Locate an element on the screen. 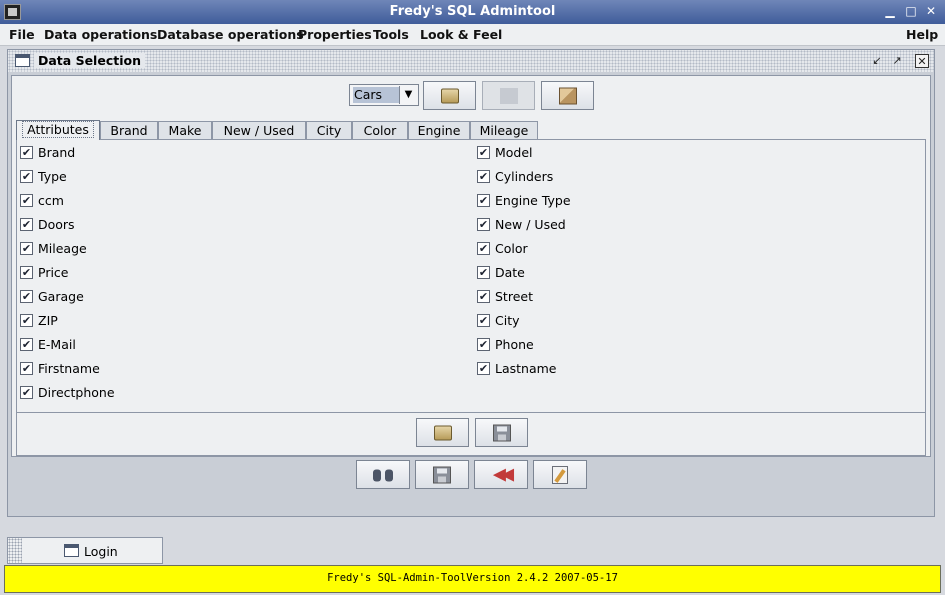 Image resolution: width=945 pixels, height=595 pixels. binoculars-icon is located at coordinates (383, 474).